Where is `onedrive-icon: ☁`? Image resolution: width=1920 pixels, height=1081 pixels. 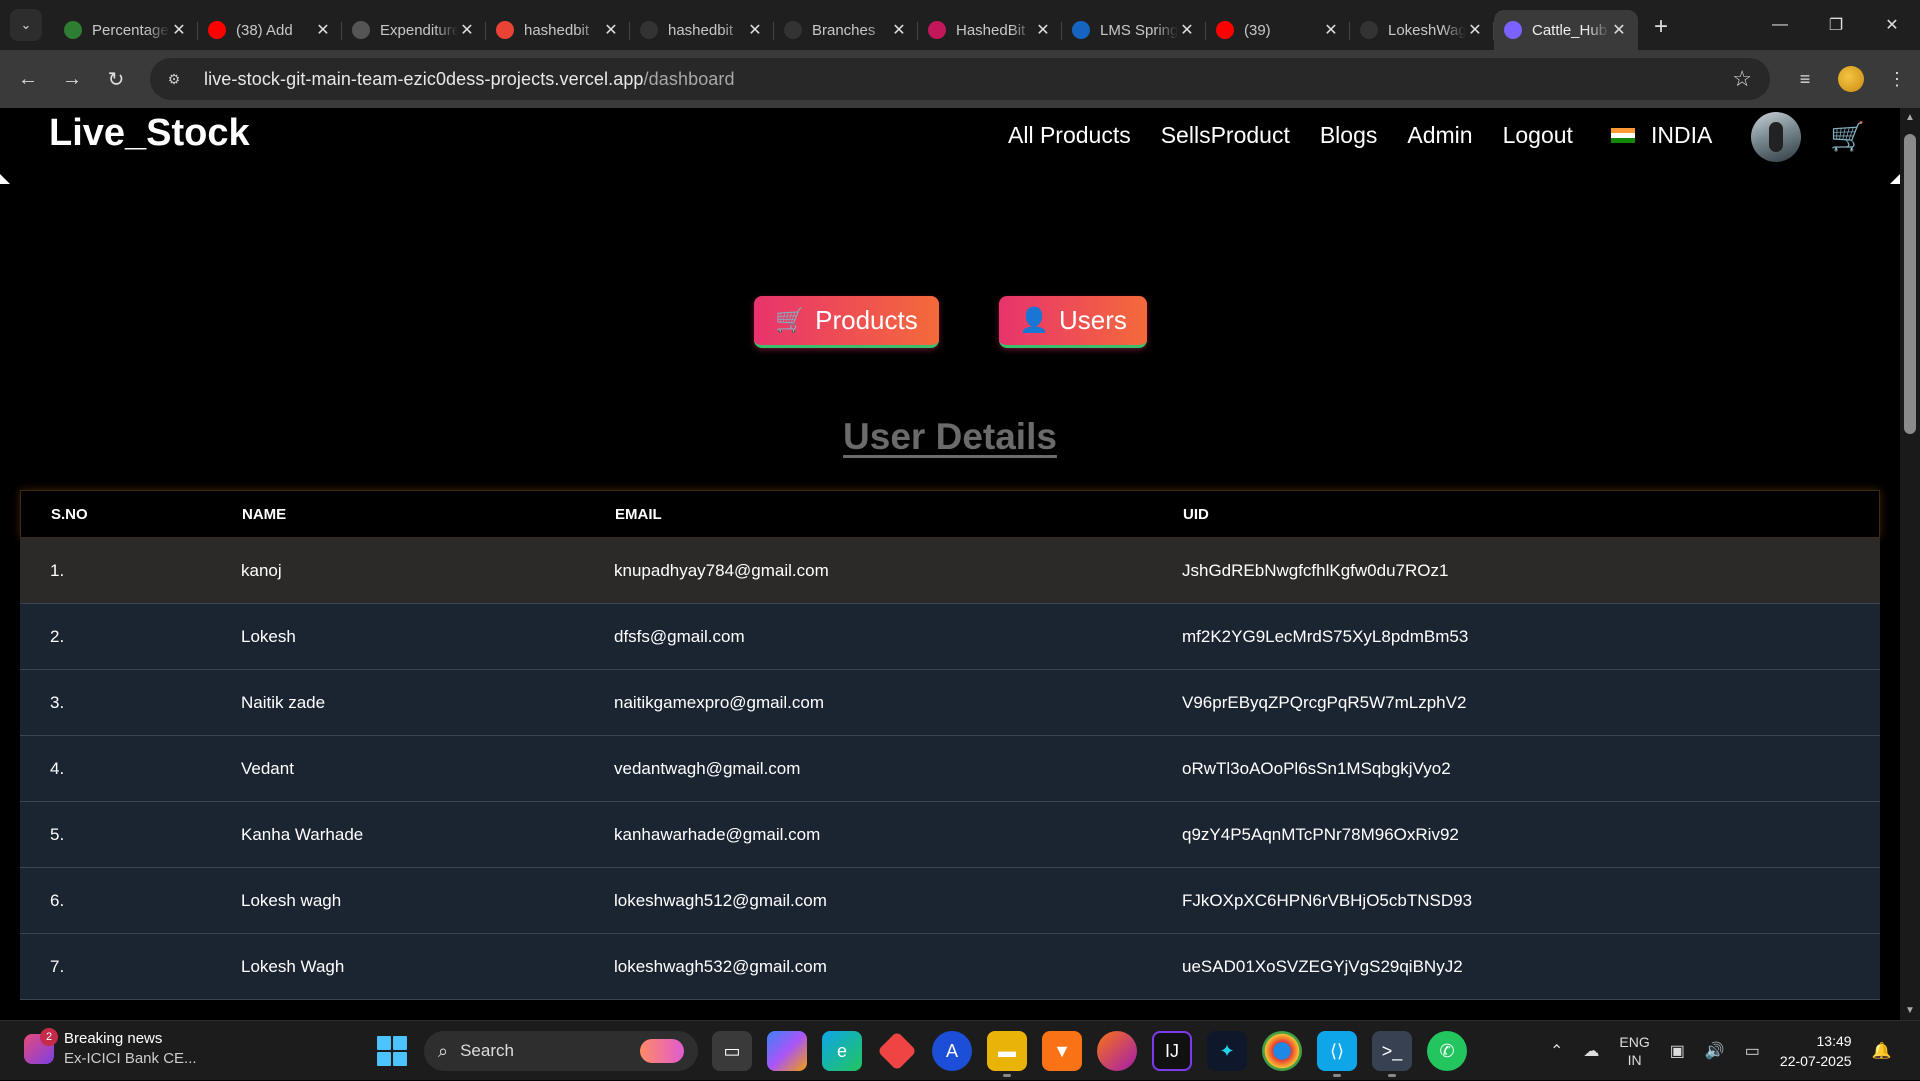 onedrive-icon: ☁ is located at coordinates (1591, 1051).